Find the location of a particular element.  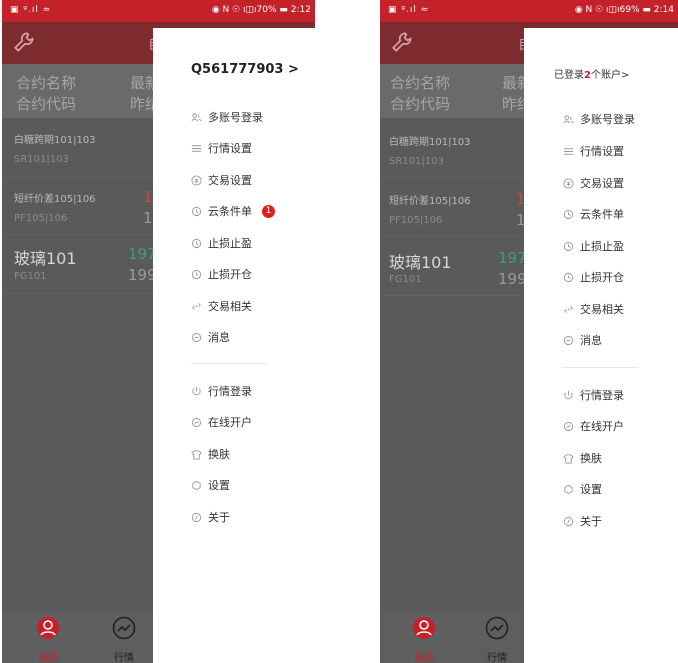

column-name: 合约名称 is located at coordinates (420, 83).